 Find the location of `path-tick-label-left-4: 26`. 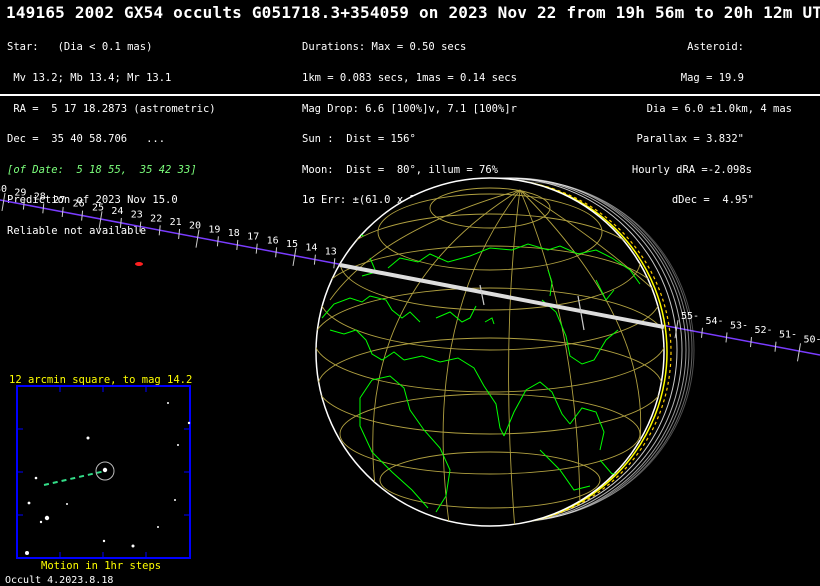

path-tick-label-left-4: 26 is located at coordinates (79, 204).